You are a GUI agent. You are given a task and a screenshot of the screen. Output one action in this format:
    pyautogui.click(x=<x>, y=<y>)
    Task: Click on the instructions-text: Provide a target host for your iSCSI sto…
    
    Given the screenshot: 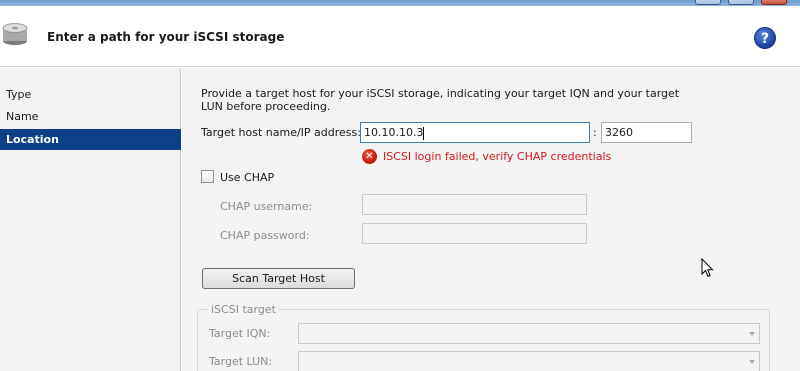 What is the action you would take?
    pyautogui.click(x=440, y=100)
    